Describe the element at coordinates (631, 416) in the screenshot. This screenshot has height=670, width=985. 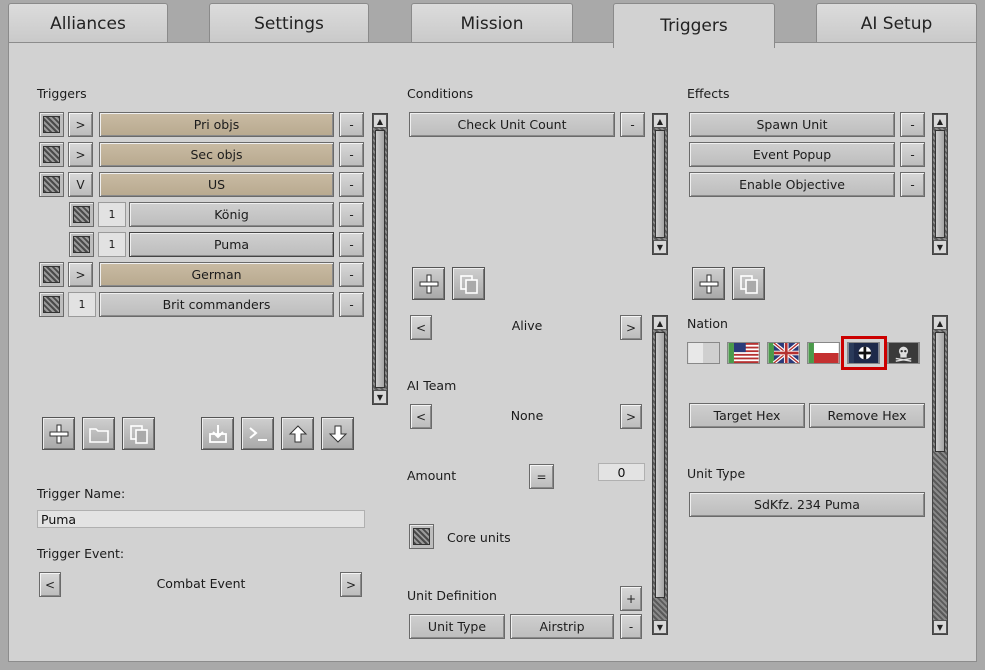
I see `ai-team-next-button: >` at that location.